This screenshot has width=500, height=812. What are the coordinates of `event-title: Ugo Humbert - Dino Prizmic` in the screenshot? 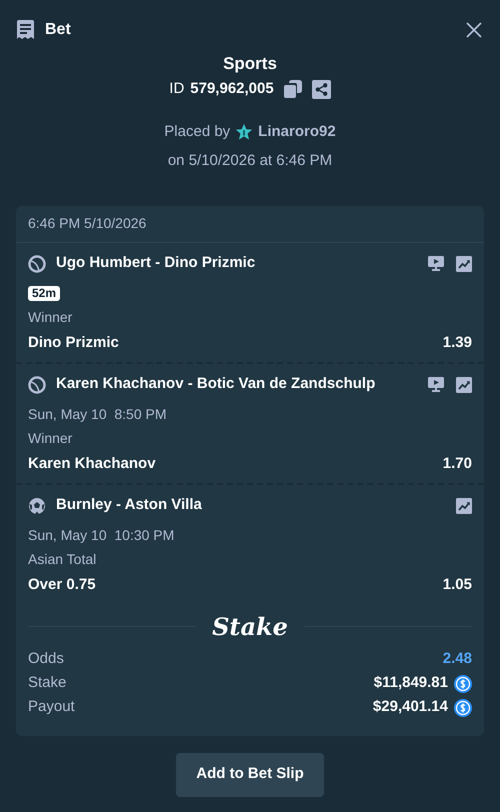 It's located at (156, 263).